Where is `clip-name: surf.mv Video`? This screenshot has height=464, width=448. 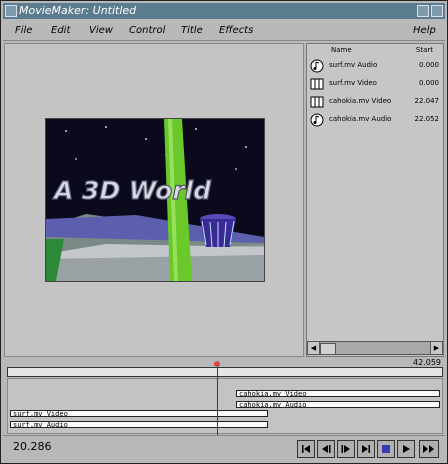 clip-name: surf.mv Video is located at coordinates (353, 83).